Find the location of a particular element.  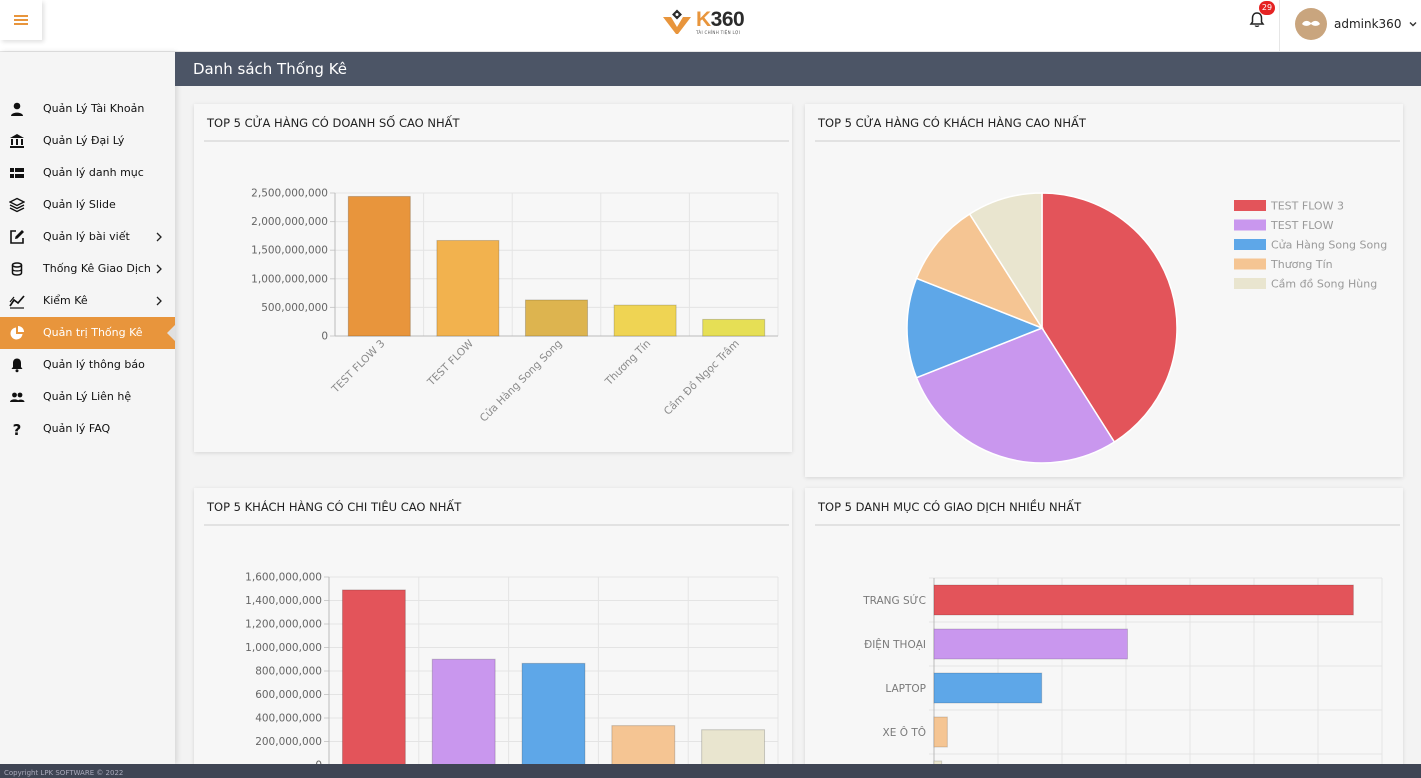

categories-hbar-chart: TRANG SỨC ĐIỆN THOẠI LAPTOP XE Ô TÔ is located at coordinates (1122, 677).